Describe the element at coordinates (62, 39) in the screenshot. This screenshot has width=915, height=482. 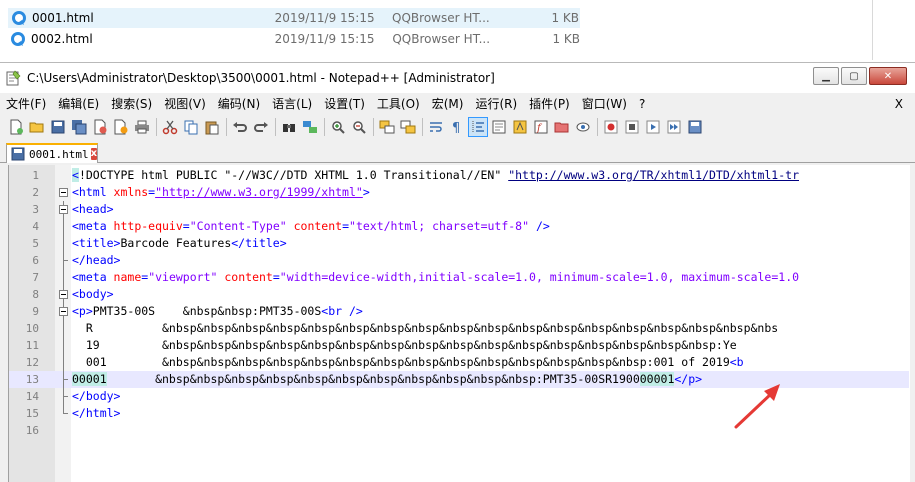
I see `file-name: 0002.html` at that location.